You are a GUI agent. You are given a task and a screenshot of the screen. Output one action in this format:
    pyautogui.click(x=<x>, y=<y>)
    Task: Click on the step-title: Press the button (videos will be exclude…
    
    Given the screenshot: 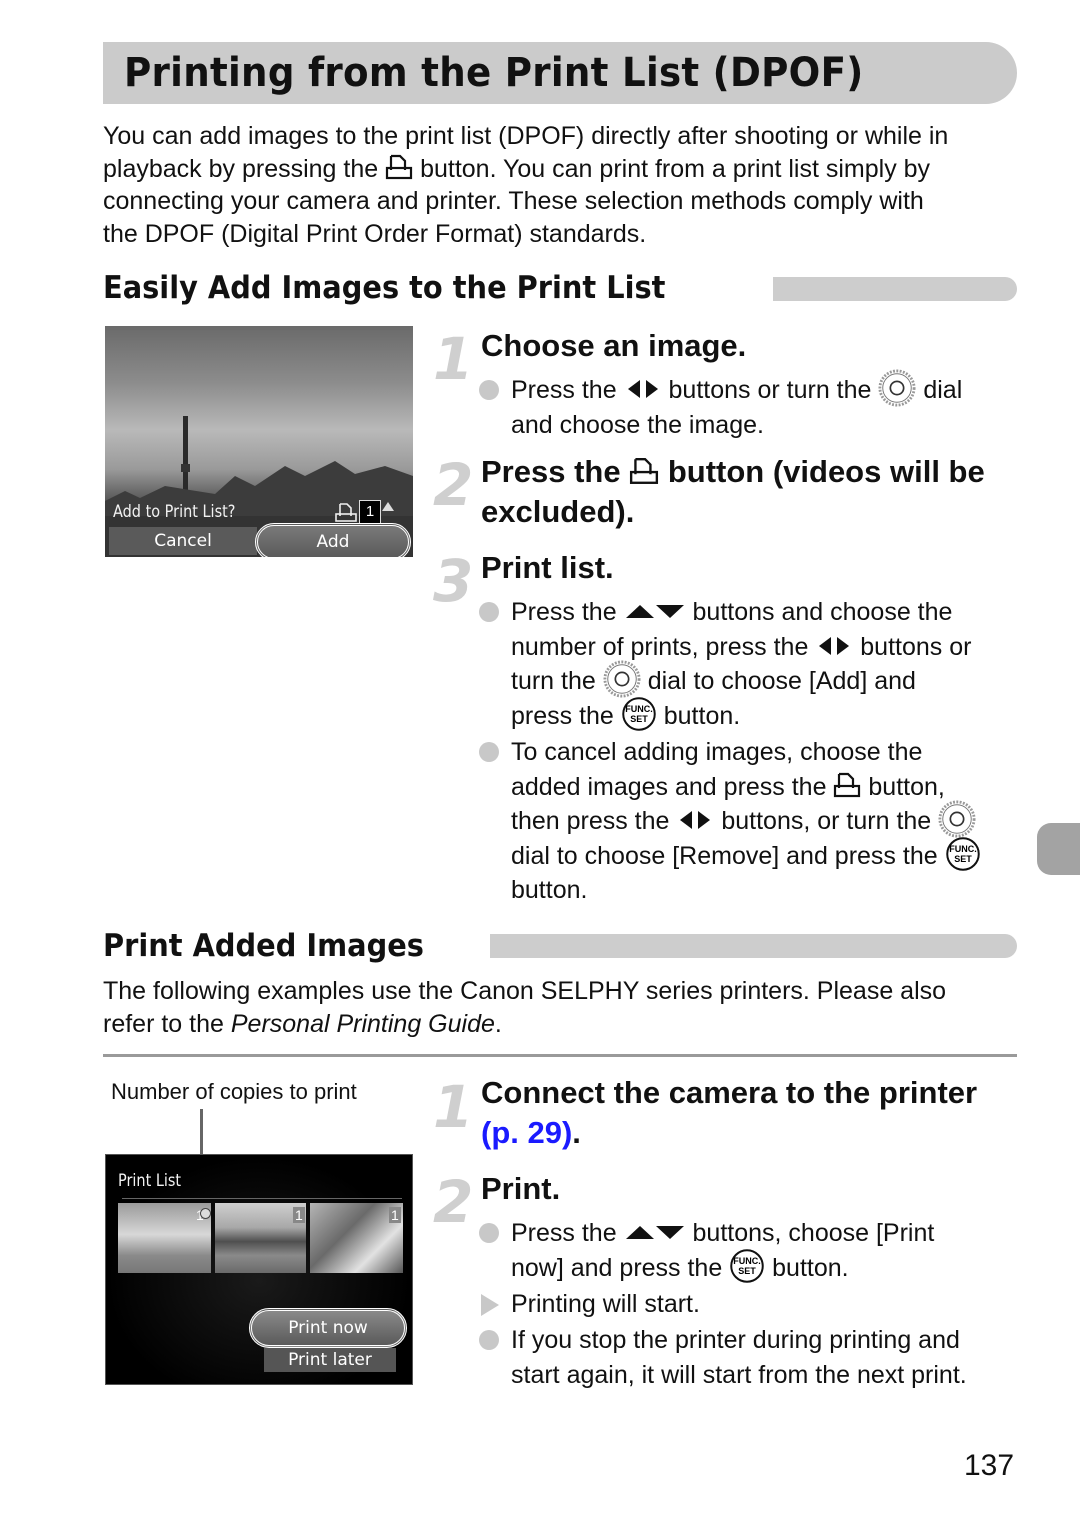 What is the action you would take?
    pyautogui.click(x=733, y=491)
    